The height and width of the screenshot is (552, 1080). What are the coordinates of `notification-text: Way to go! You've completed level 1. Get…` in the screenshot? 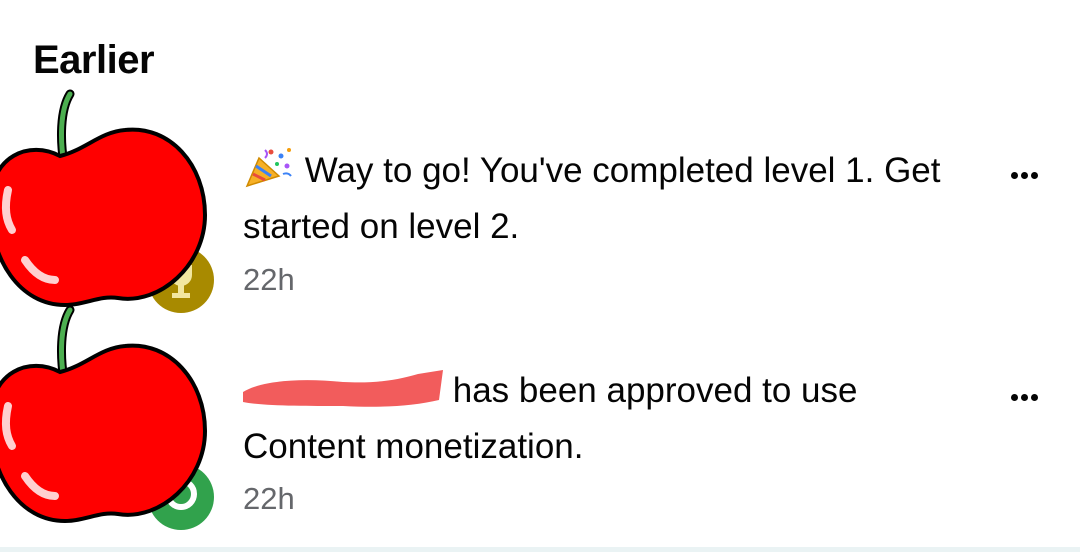 It's located at (593, 199).